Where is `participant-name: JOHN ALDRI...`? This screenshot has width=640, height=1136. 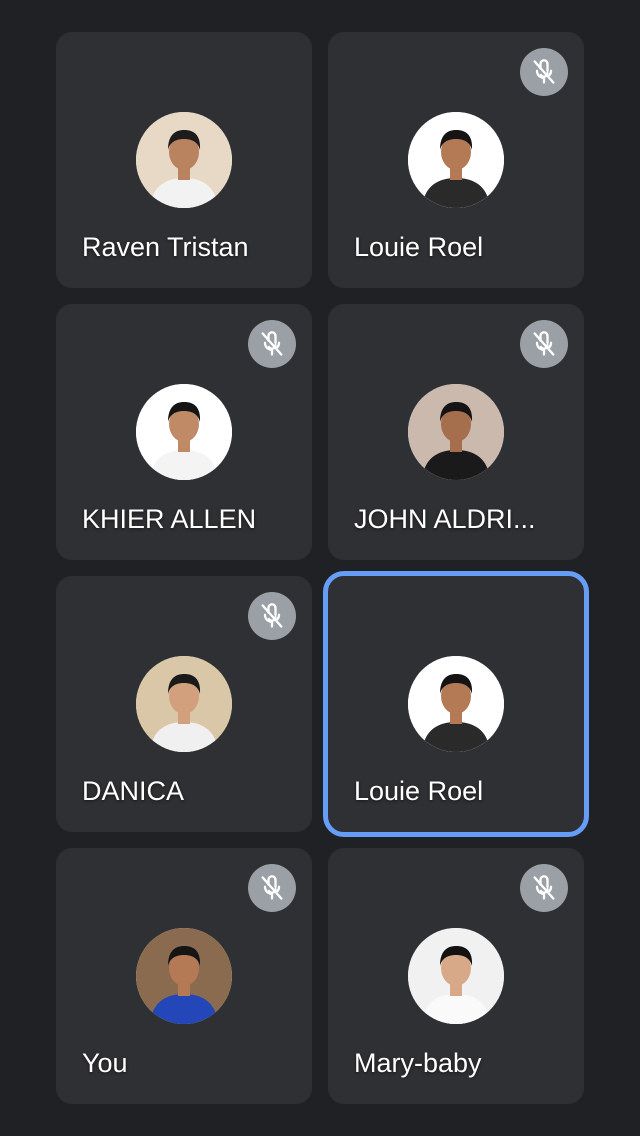 participant-name: JOHN ALDRI... is located at coordinates (445, 519).